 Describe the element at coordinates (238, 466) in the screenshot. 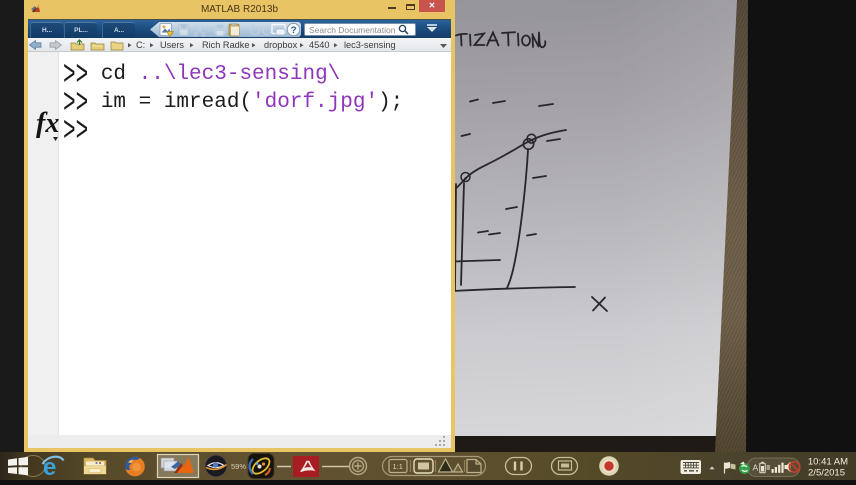

I see `svg-text: 59%` at that location.